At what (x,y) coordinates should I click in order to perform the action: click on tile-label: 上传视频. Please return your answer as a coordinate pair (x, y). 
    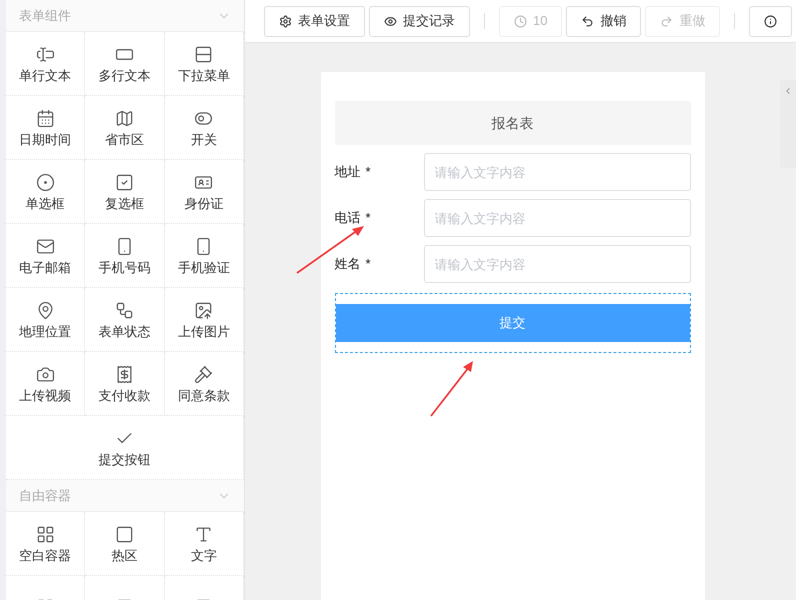
    Looking at the image, I should click on (45, 395).